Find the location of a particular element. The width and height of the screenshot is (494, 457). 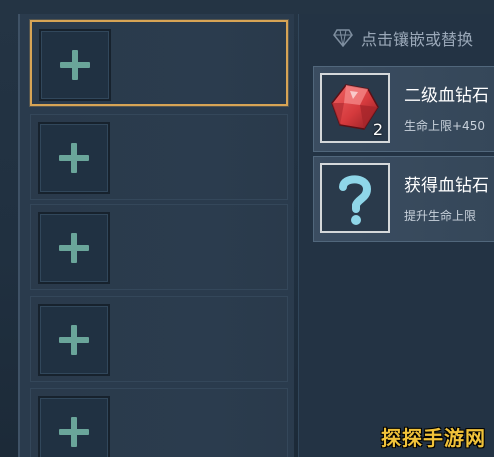

obtain-icon-box is located at coordinates (355, 198).